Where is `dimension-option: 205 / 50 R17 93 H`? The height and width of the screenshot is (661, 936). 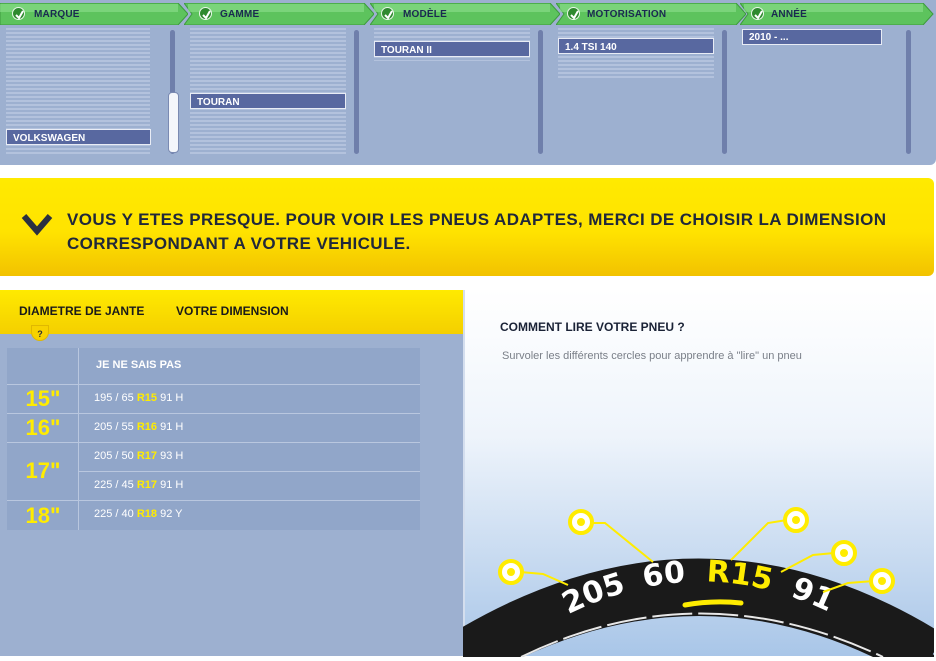
dimension-option: 205 / 50 R17 93 H is located at coordinates (138, 456).